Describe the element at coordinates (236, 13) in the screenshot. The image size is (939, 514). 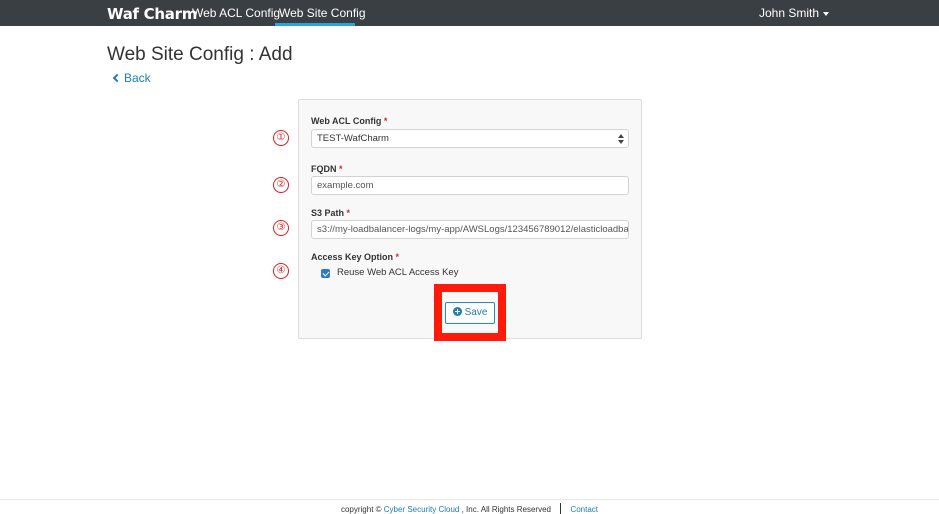
I see `nav-web-acl-config: Web ACL Config` at that location.